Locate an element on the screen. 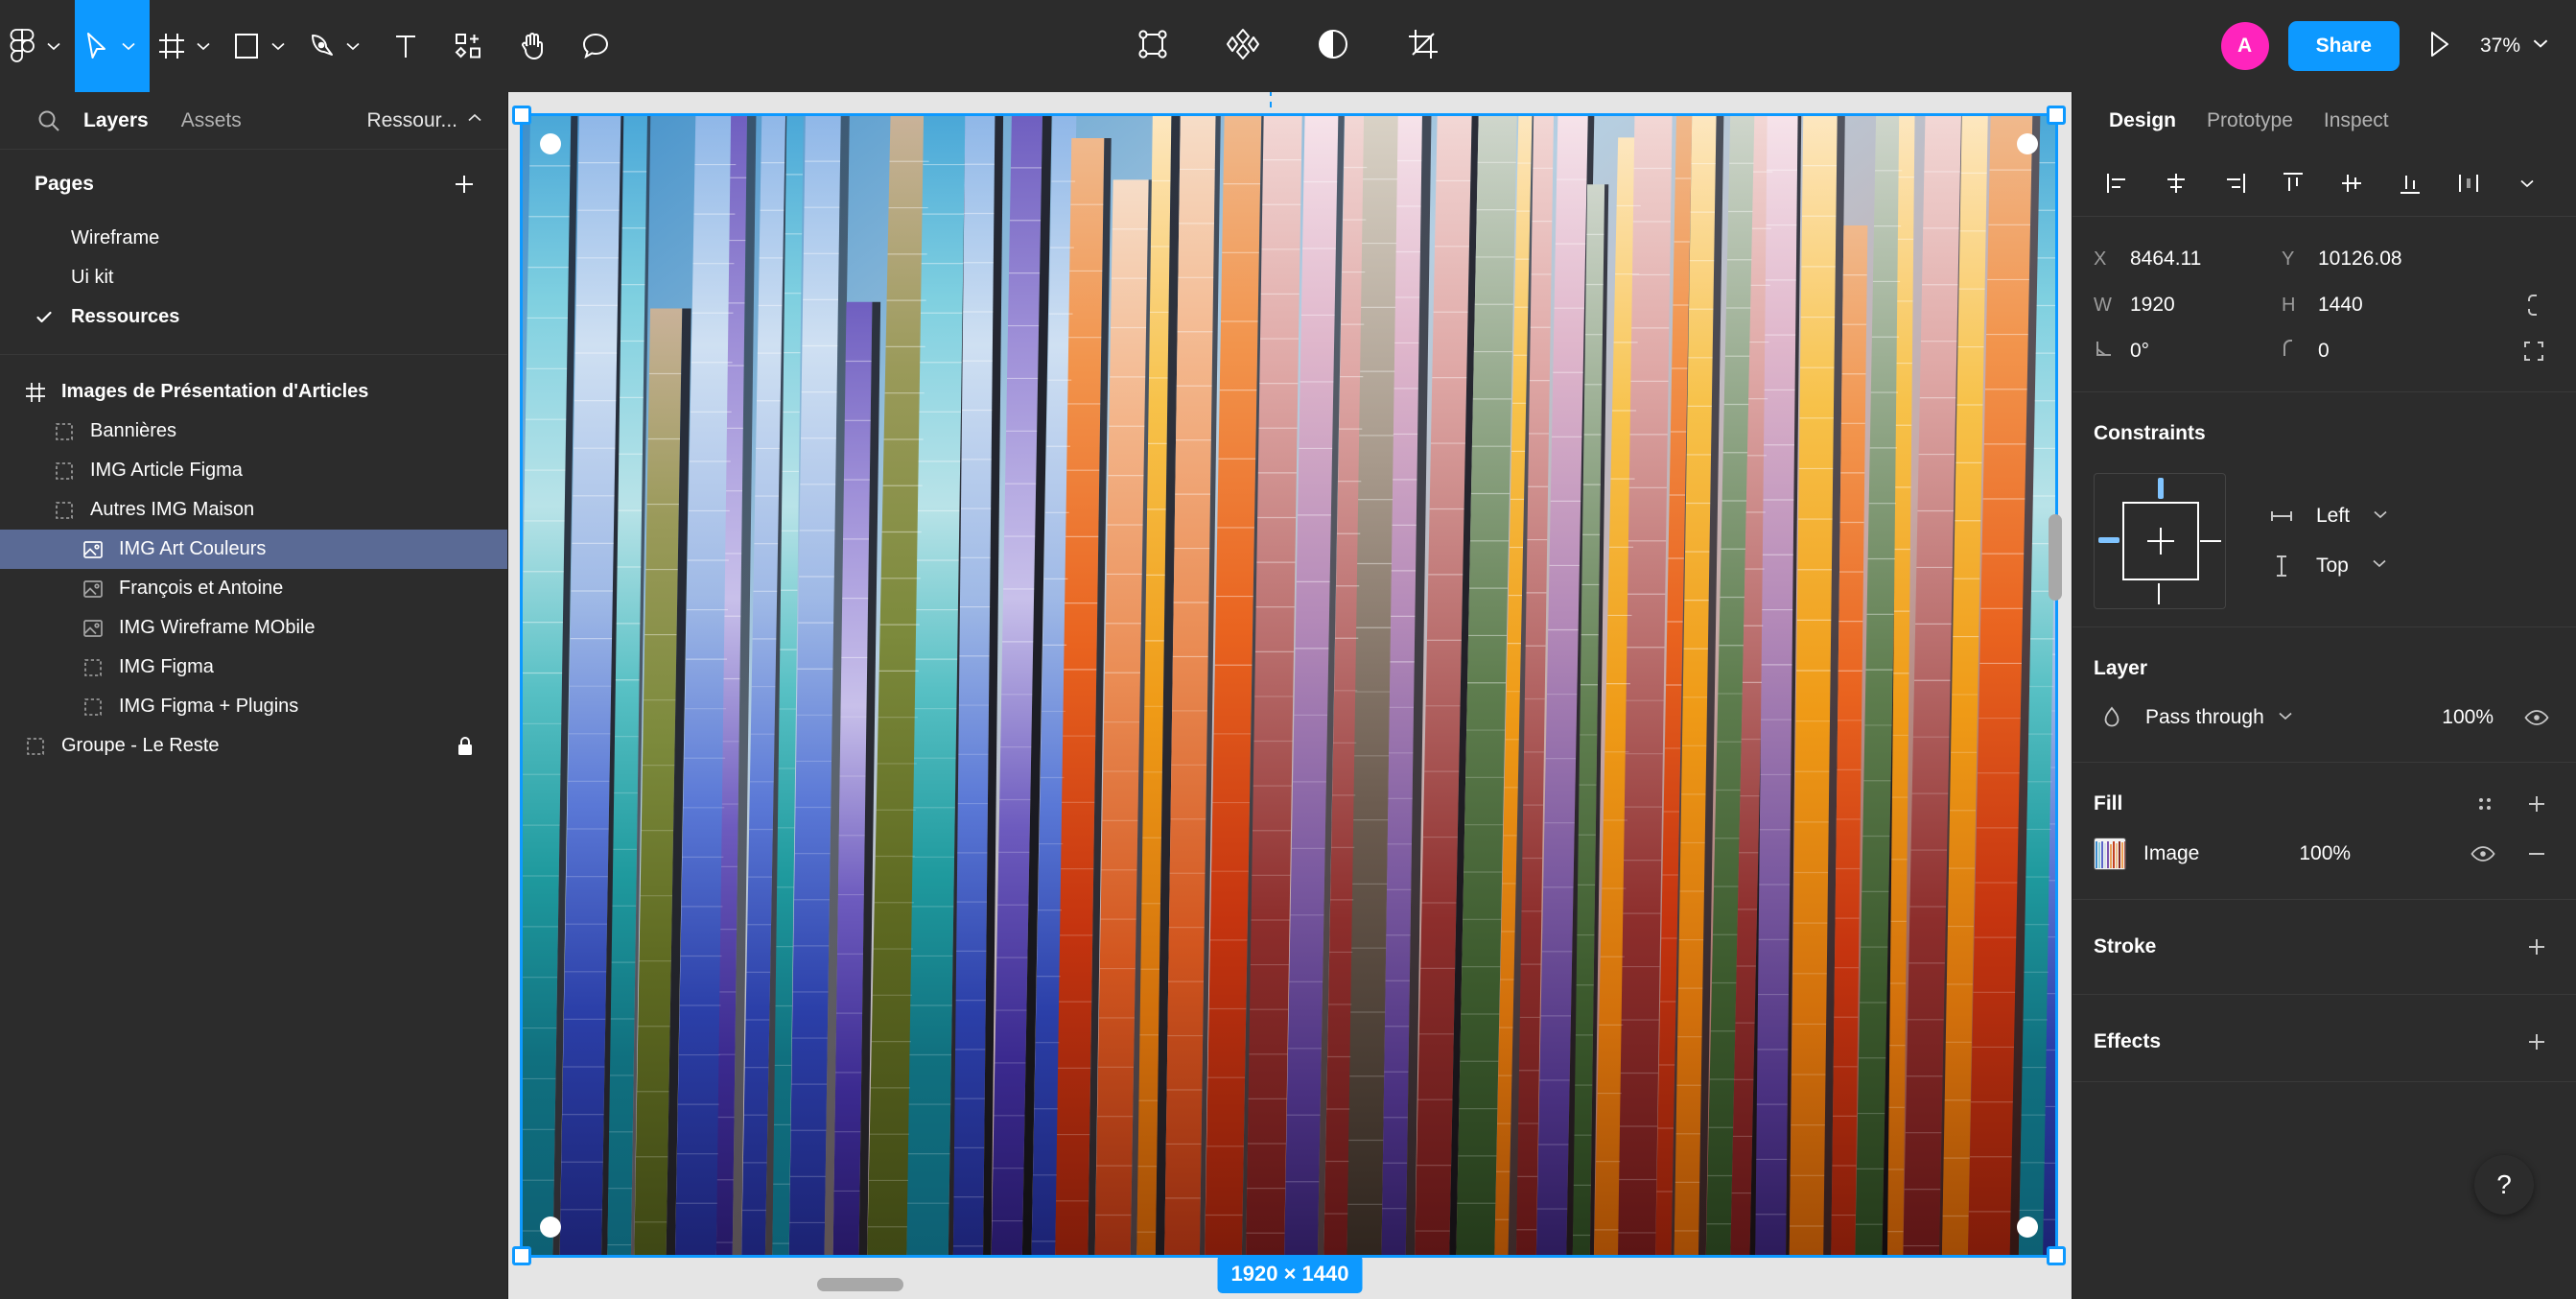  layer-row: IMG Wireframe MObile is located at coordinates (253, 628).